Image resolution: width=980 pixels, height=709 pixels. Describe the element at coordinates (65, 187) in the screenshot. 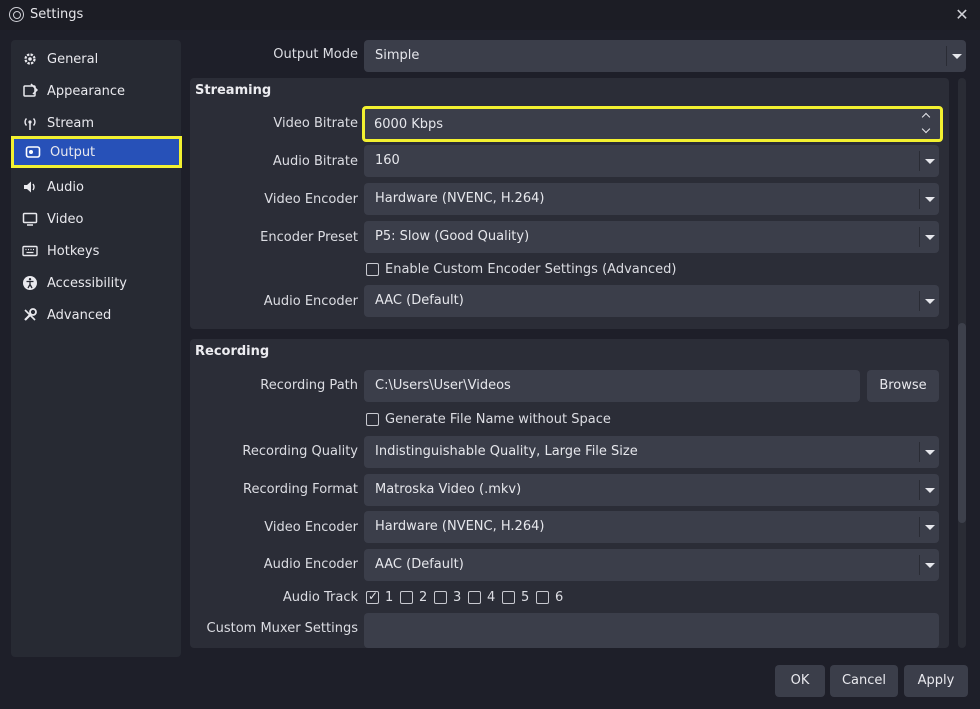

I see `sidebar-item-label: Audio` at that location.